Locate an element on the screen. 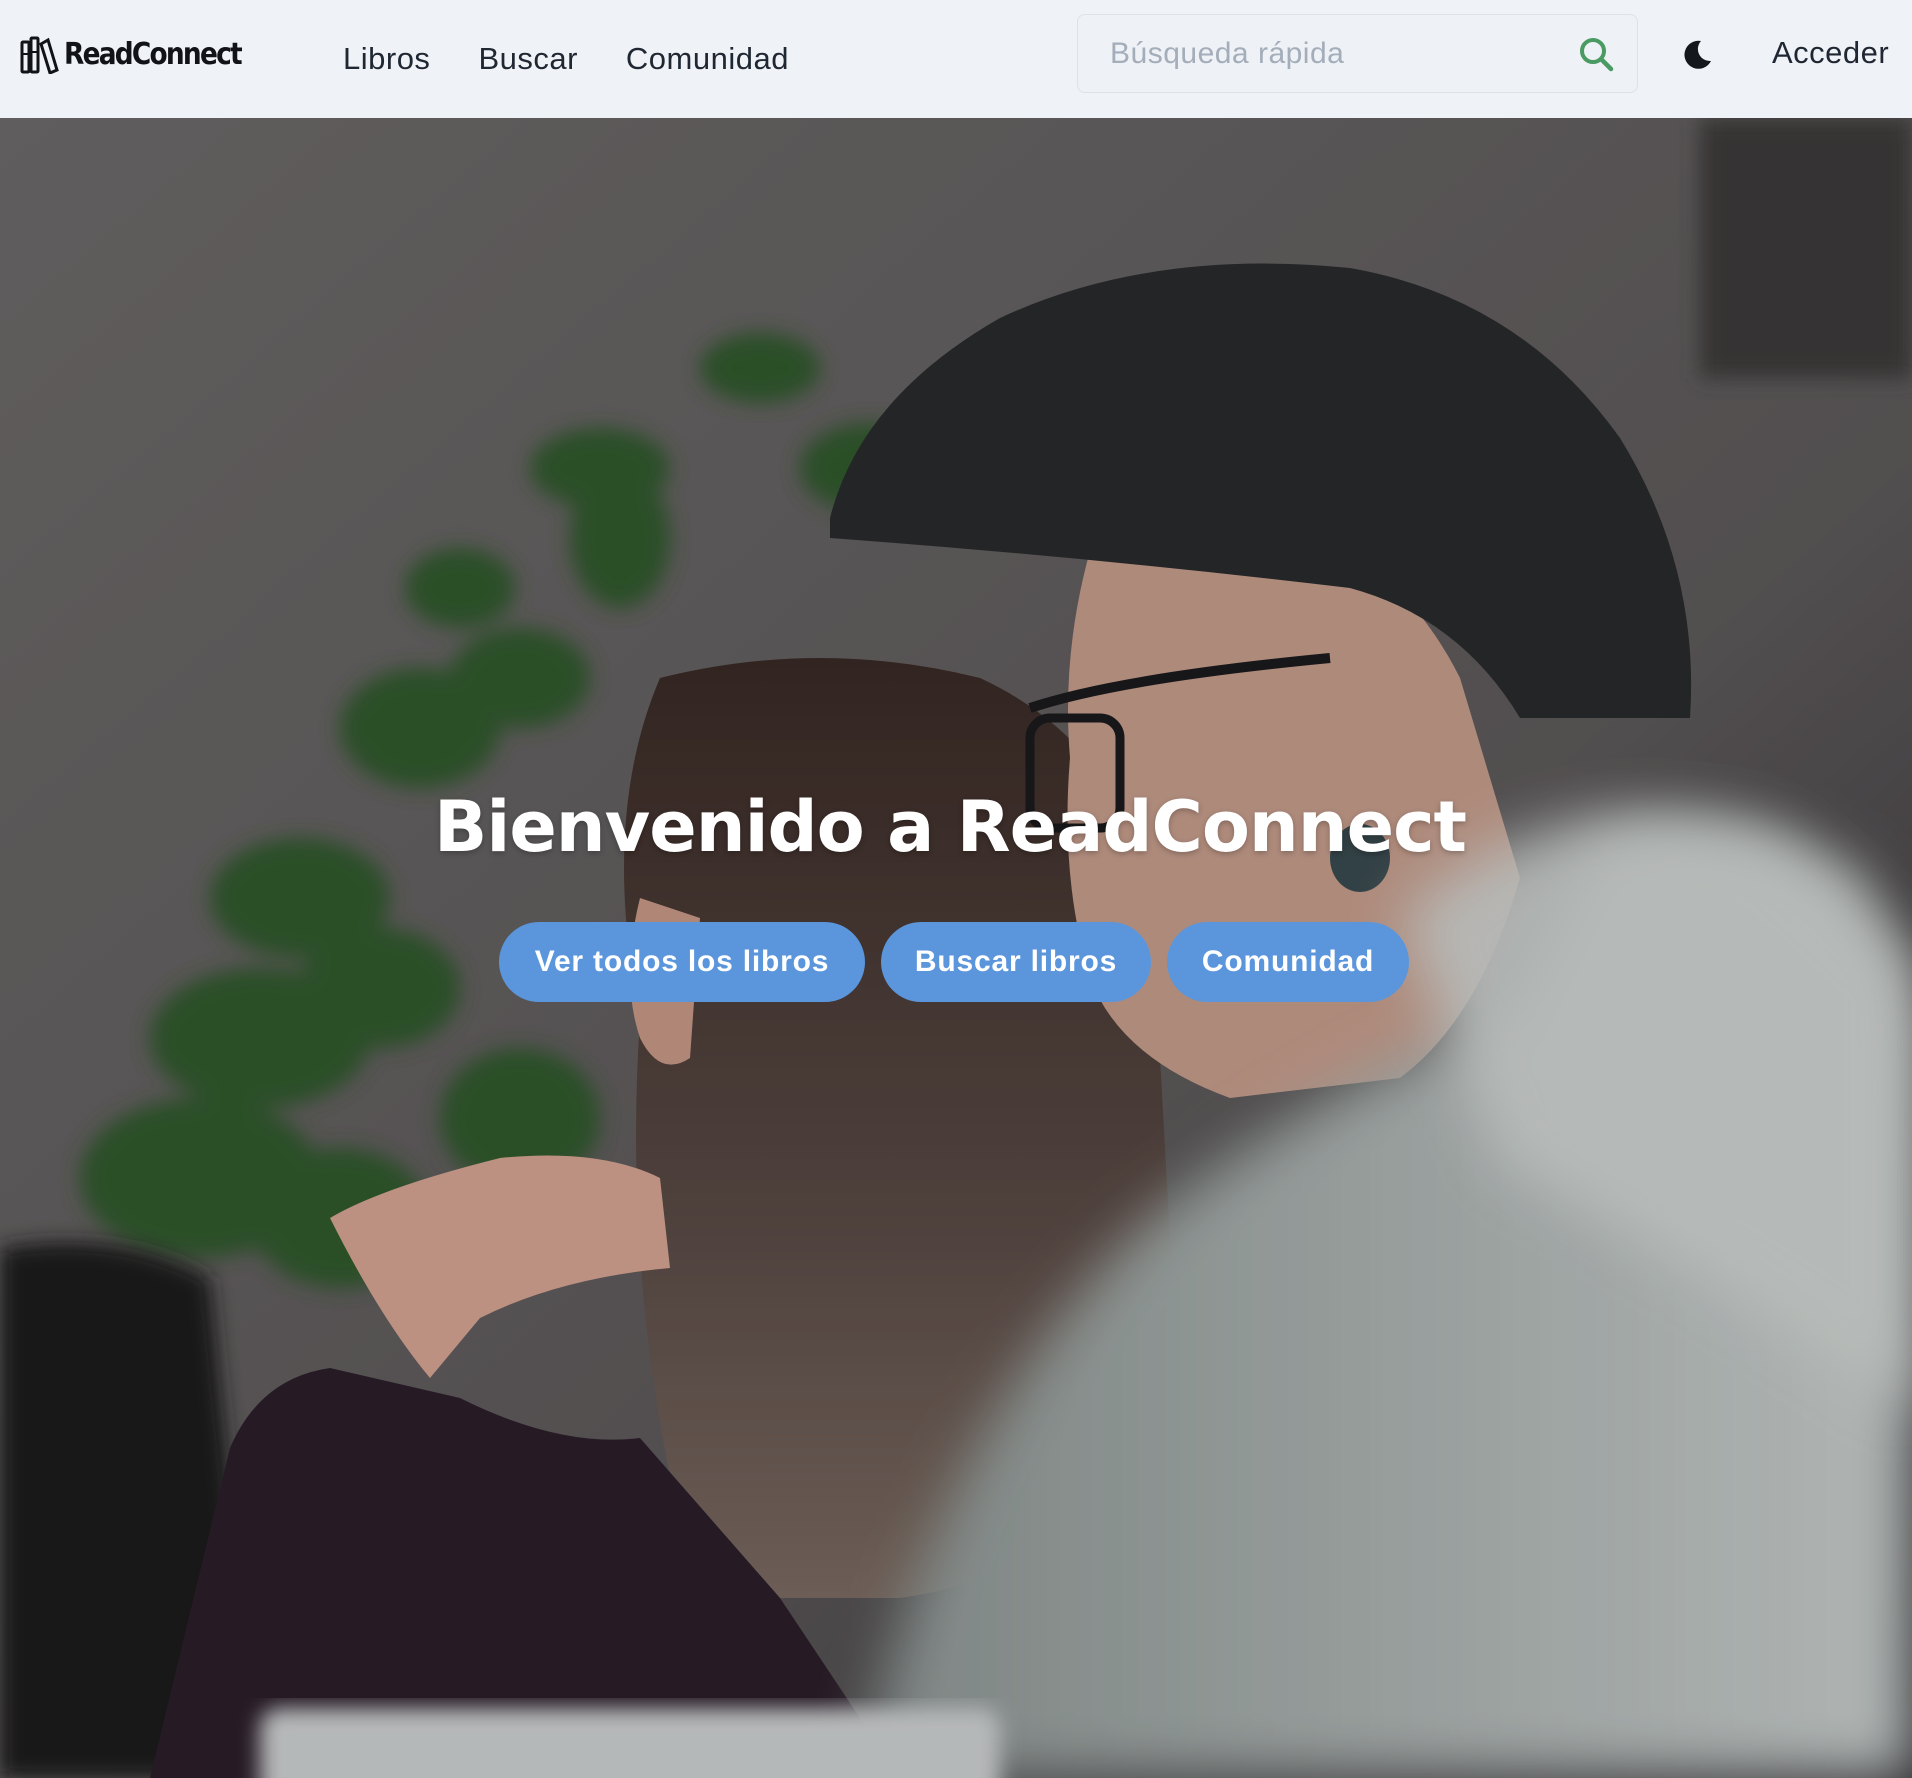 The height and width of the screenshot is (1778, 1912). search-books-button: Buscar libros is located at coordinates (1016, 962).